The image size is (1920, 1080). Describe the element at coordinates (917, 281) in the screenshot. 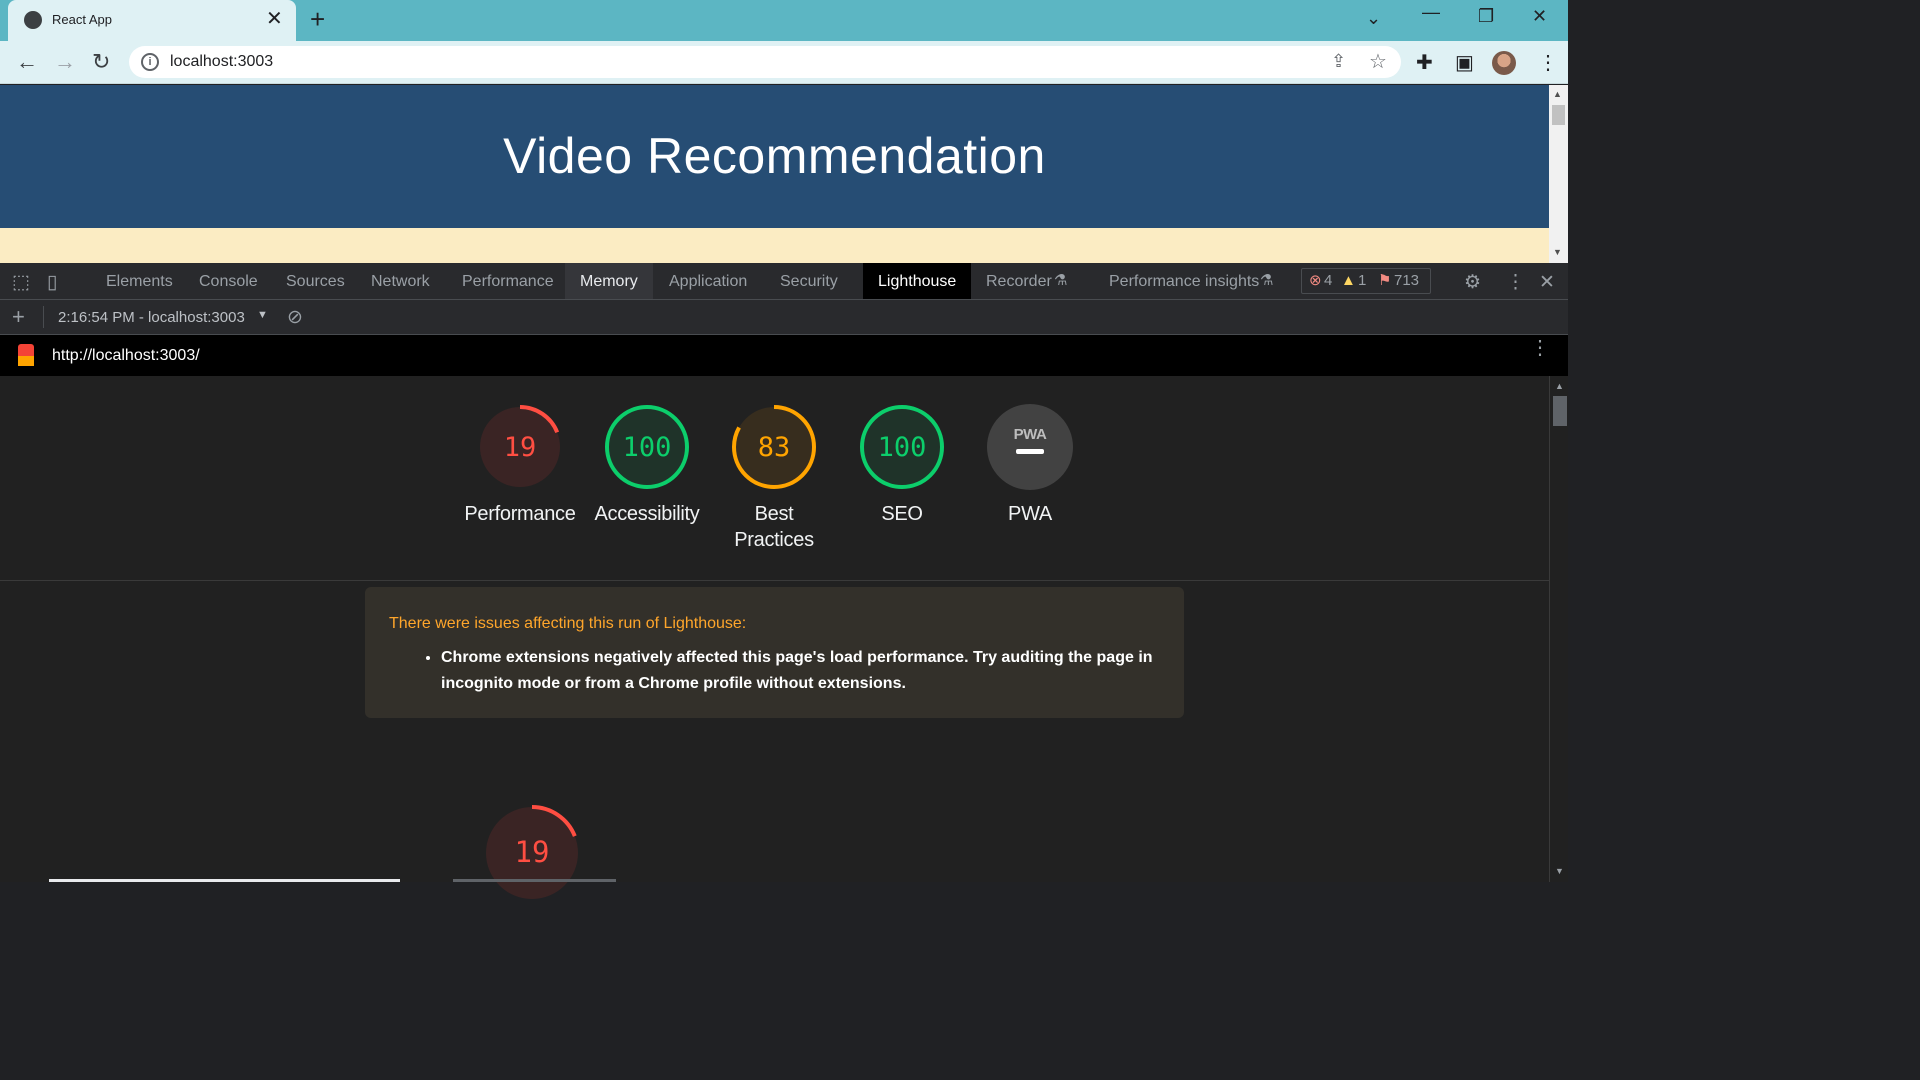

I see `tab-lighthouse: Lighthouse` at that location.